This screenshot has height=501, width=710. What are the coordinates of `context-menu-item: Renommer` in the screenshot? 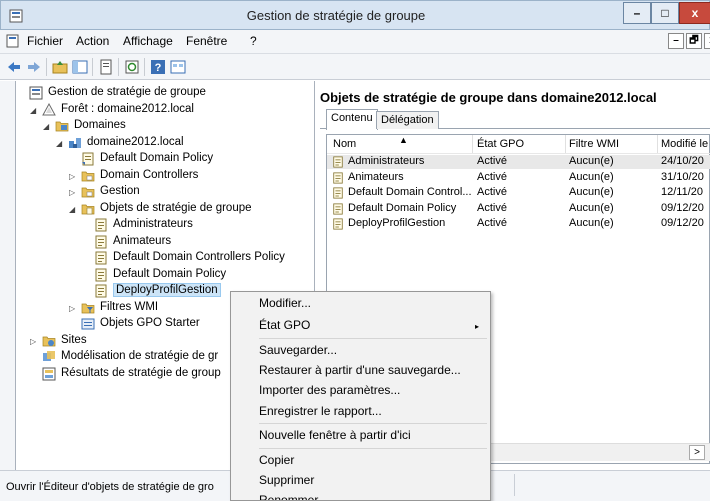 It's located at (288, 496).